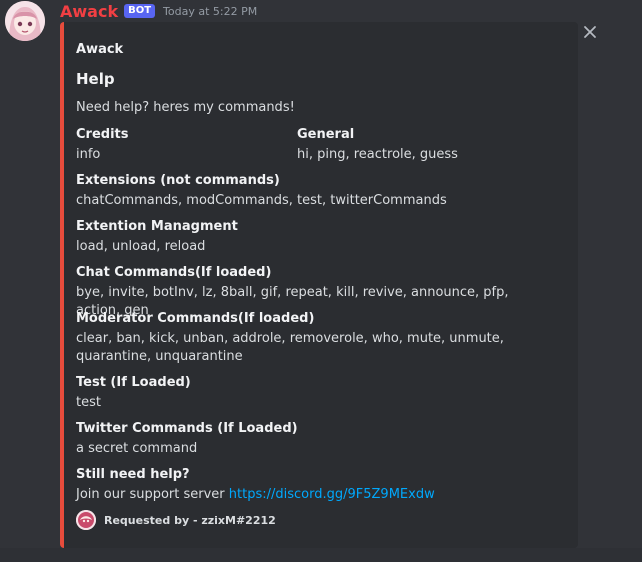  I want to click on field-name: Extention Managment, so click(157, 226).